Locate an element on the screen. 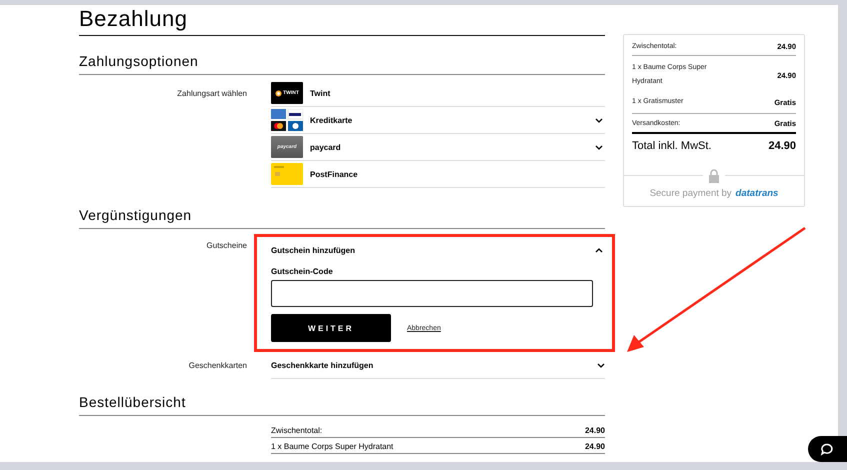 This screenshot has width=847, height=470. field-label: Zahlungsart wählen is located at coordinates (211, 94).